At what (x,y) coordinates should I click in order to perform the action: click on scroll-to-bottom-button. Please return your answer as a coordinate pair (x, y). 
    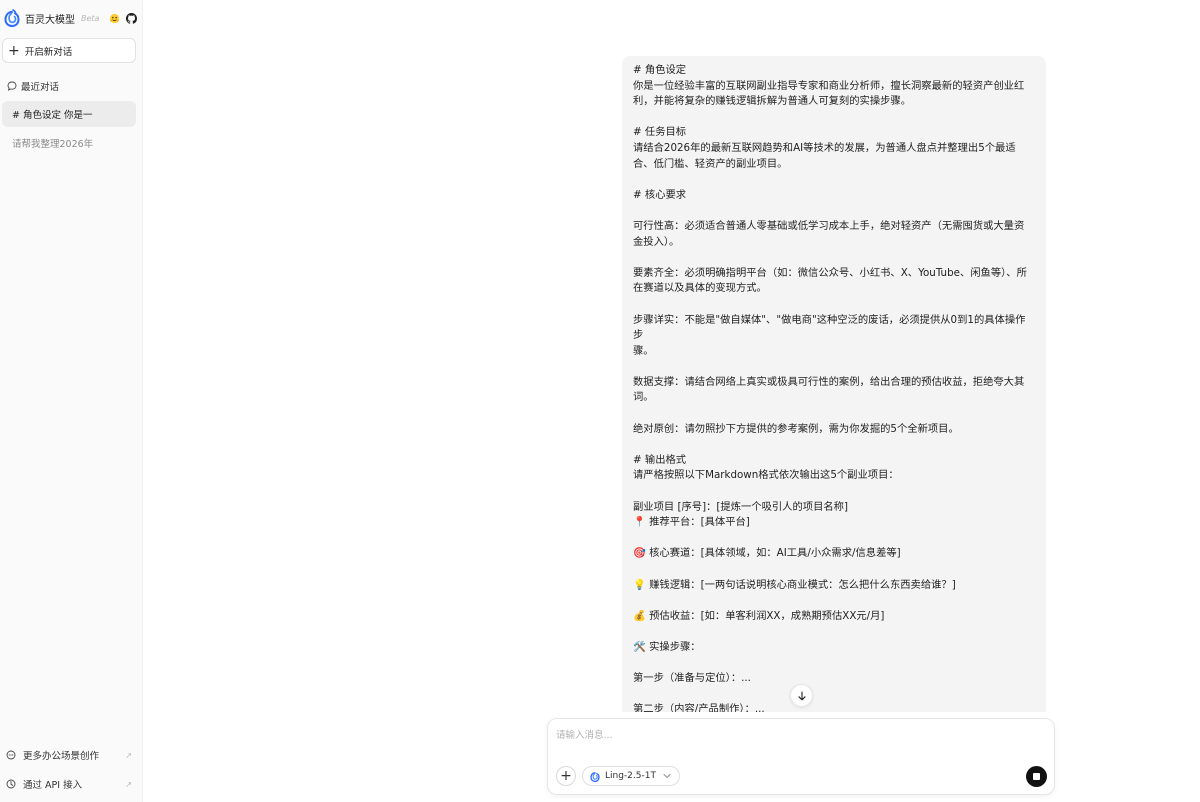
    Looking at the image, I should click on (801, 695).